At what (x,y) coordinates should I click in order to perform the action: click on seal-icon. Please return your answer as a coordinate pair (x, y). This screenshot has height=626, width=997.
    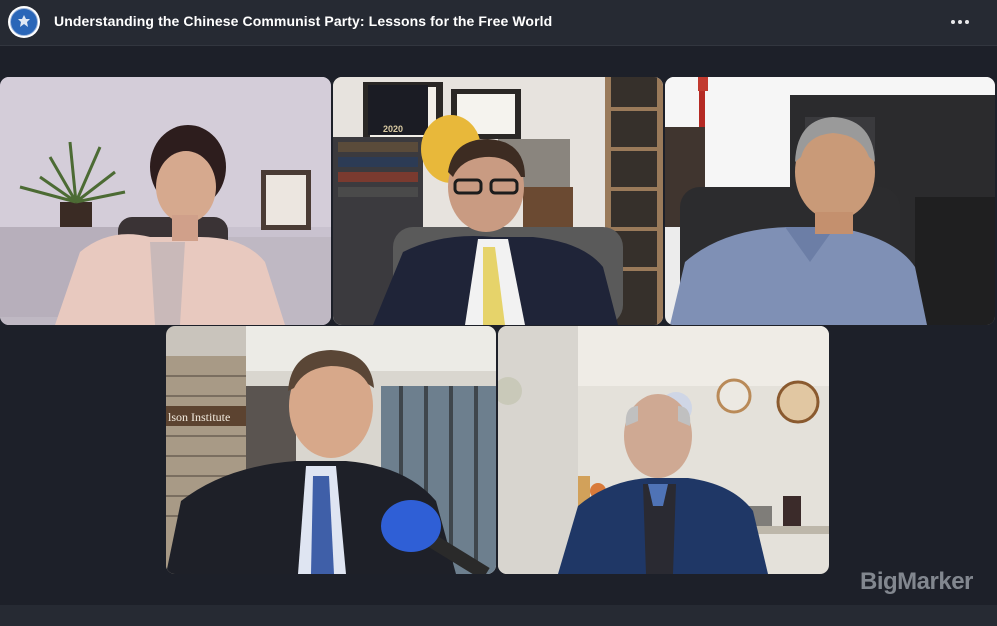
    Looking at the image, I should click on (24, 22).